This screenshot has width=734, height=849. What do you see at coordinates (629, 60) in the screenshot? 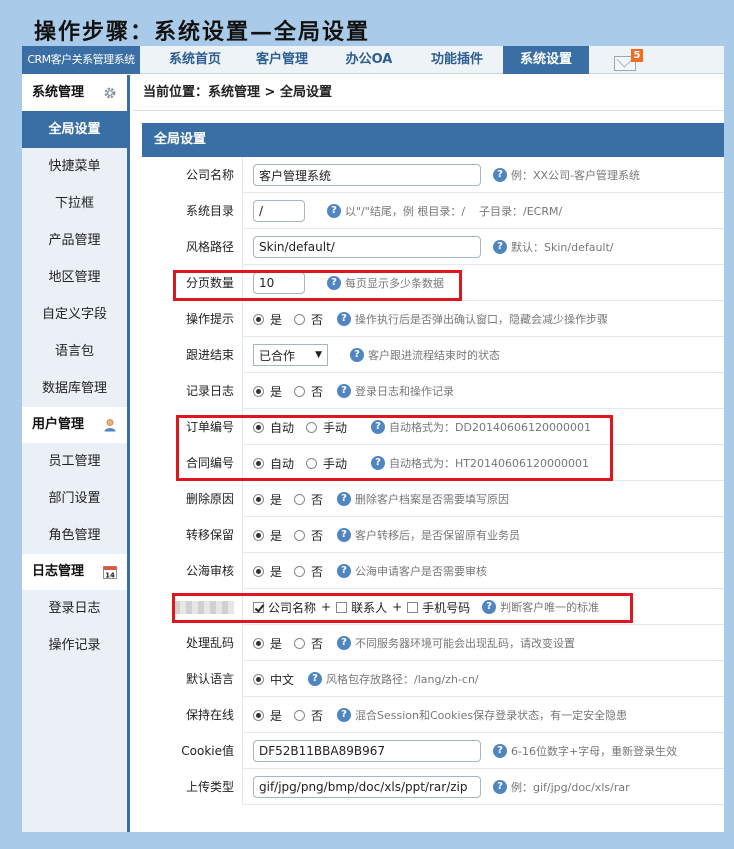
I see `mail-icon: 5` at bounding box center [629, 60].